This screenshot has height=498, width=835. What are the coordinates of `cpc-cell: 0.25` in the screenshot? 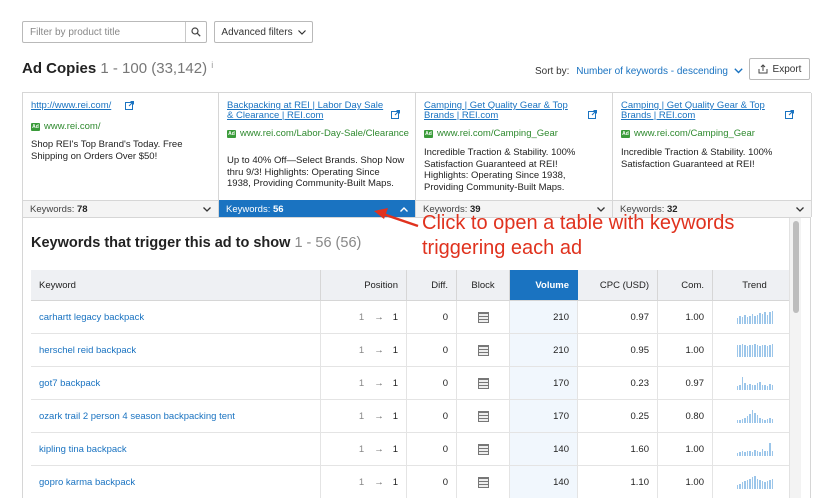 It's located at (618, 416).